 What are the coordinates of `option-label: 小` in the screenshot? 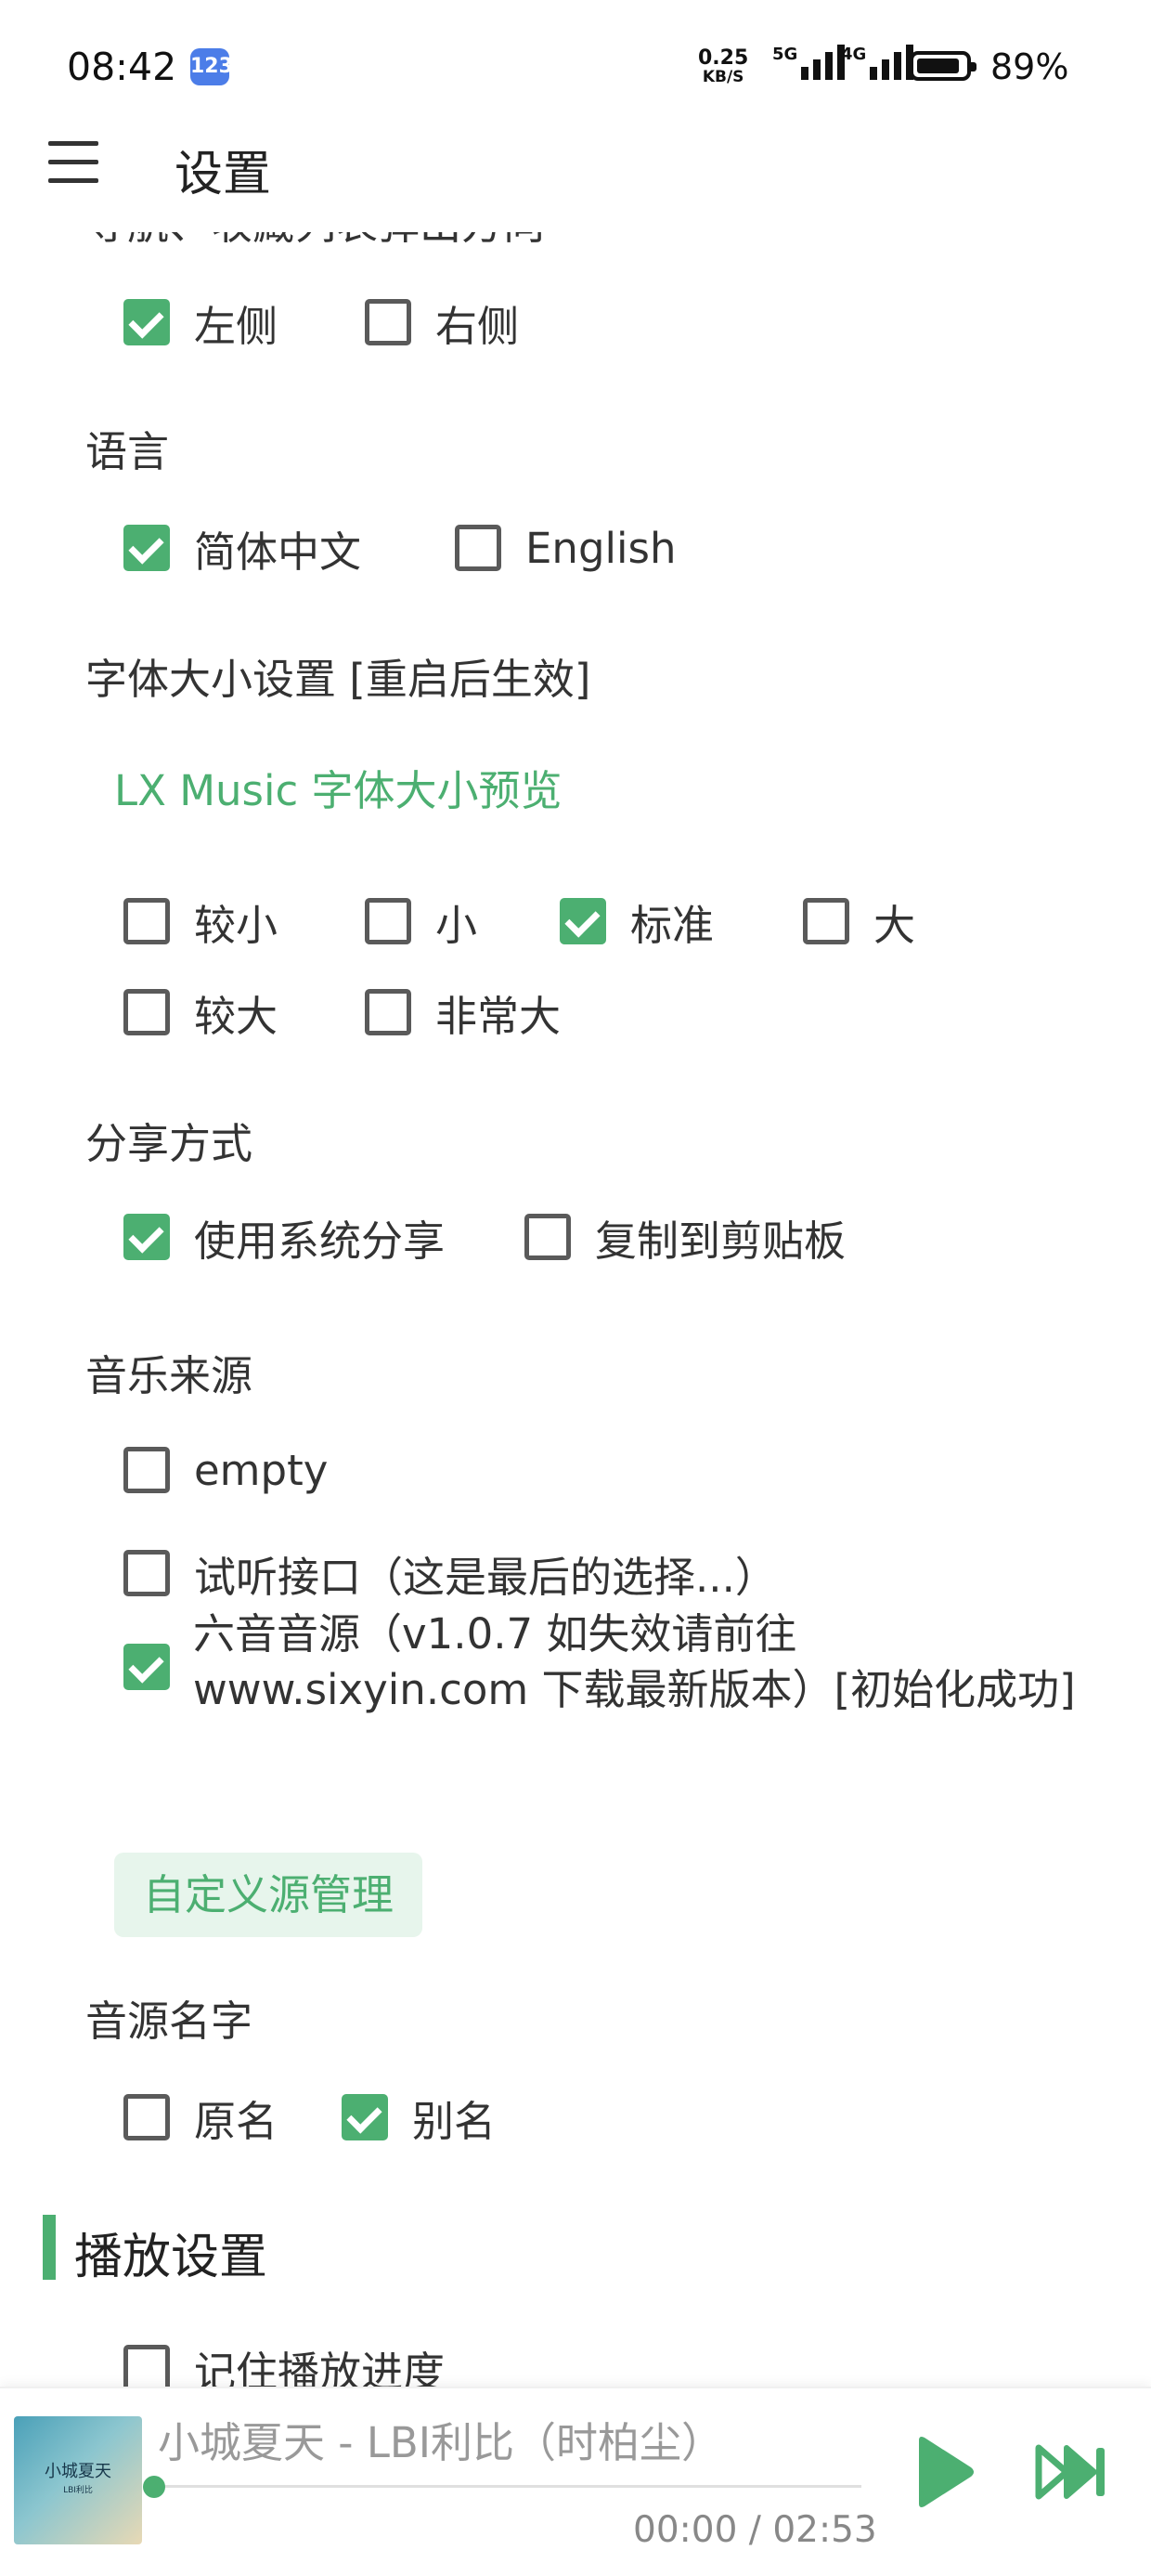 It's located at (457, 925).